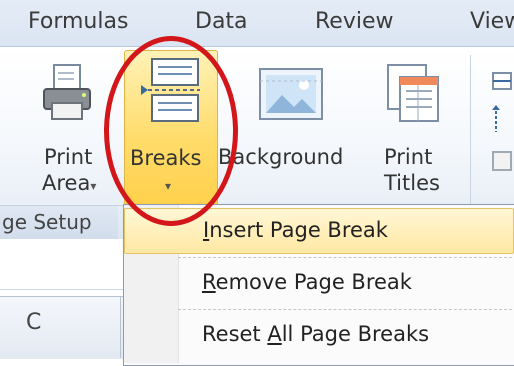  I want to click on column-divider, so click(120, 327).